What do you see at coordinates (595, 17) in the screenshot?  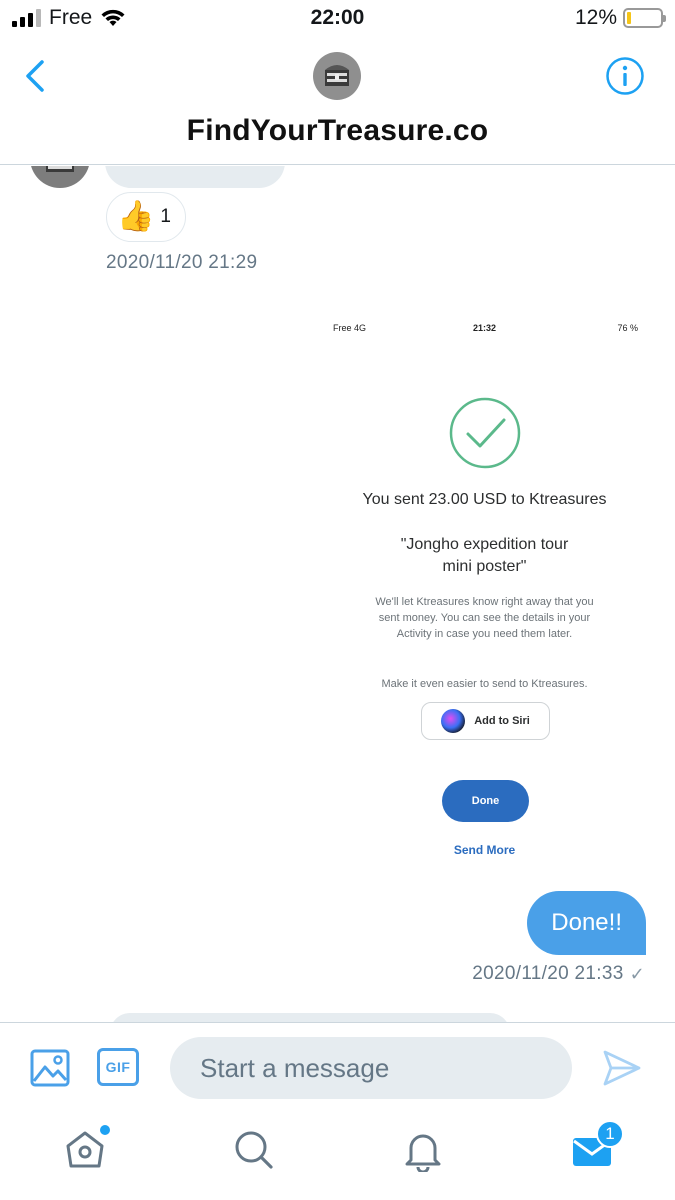 I see `battery-percent: 12%` at bounding box center [595, 17].